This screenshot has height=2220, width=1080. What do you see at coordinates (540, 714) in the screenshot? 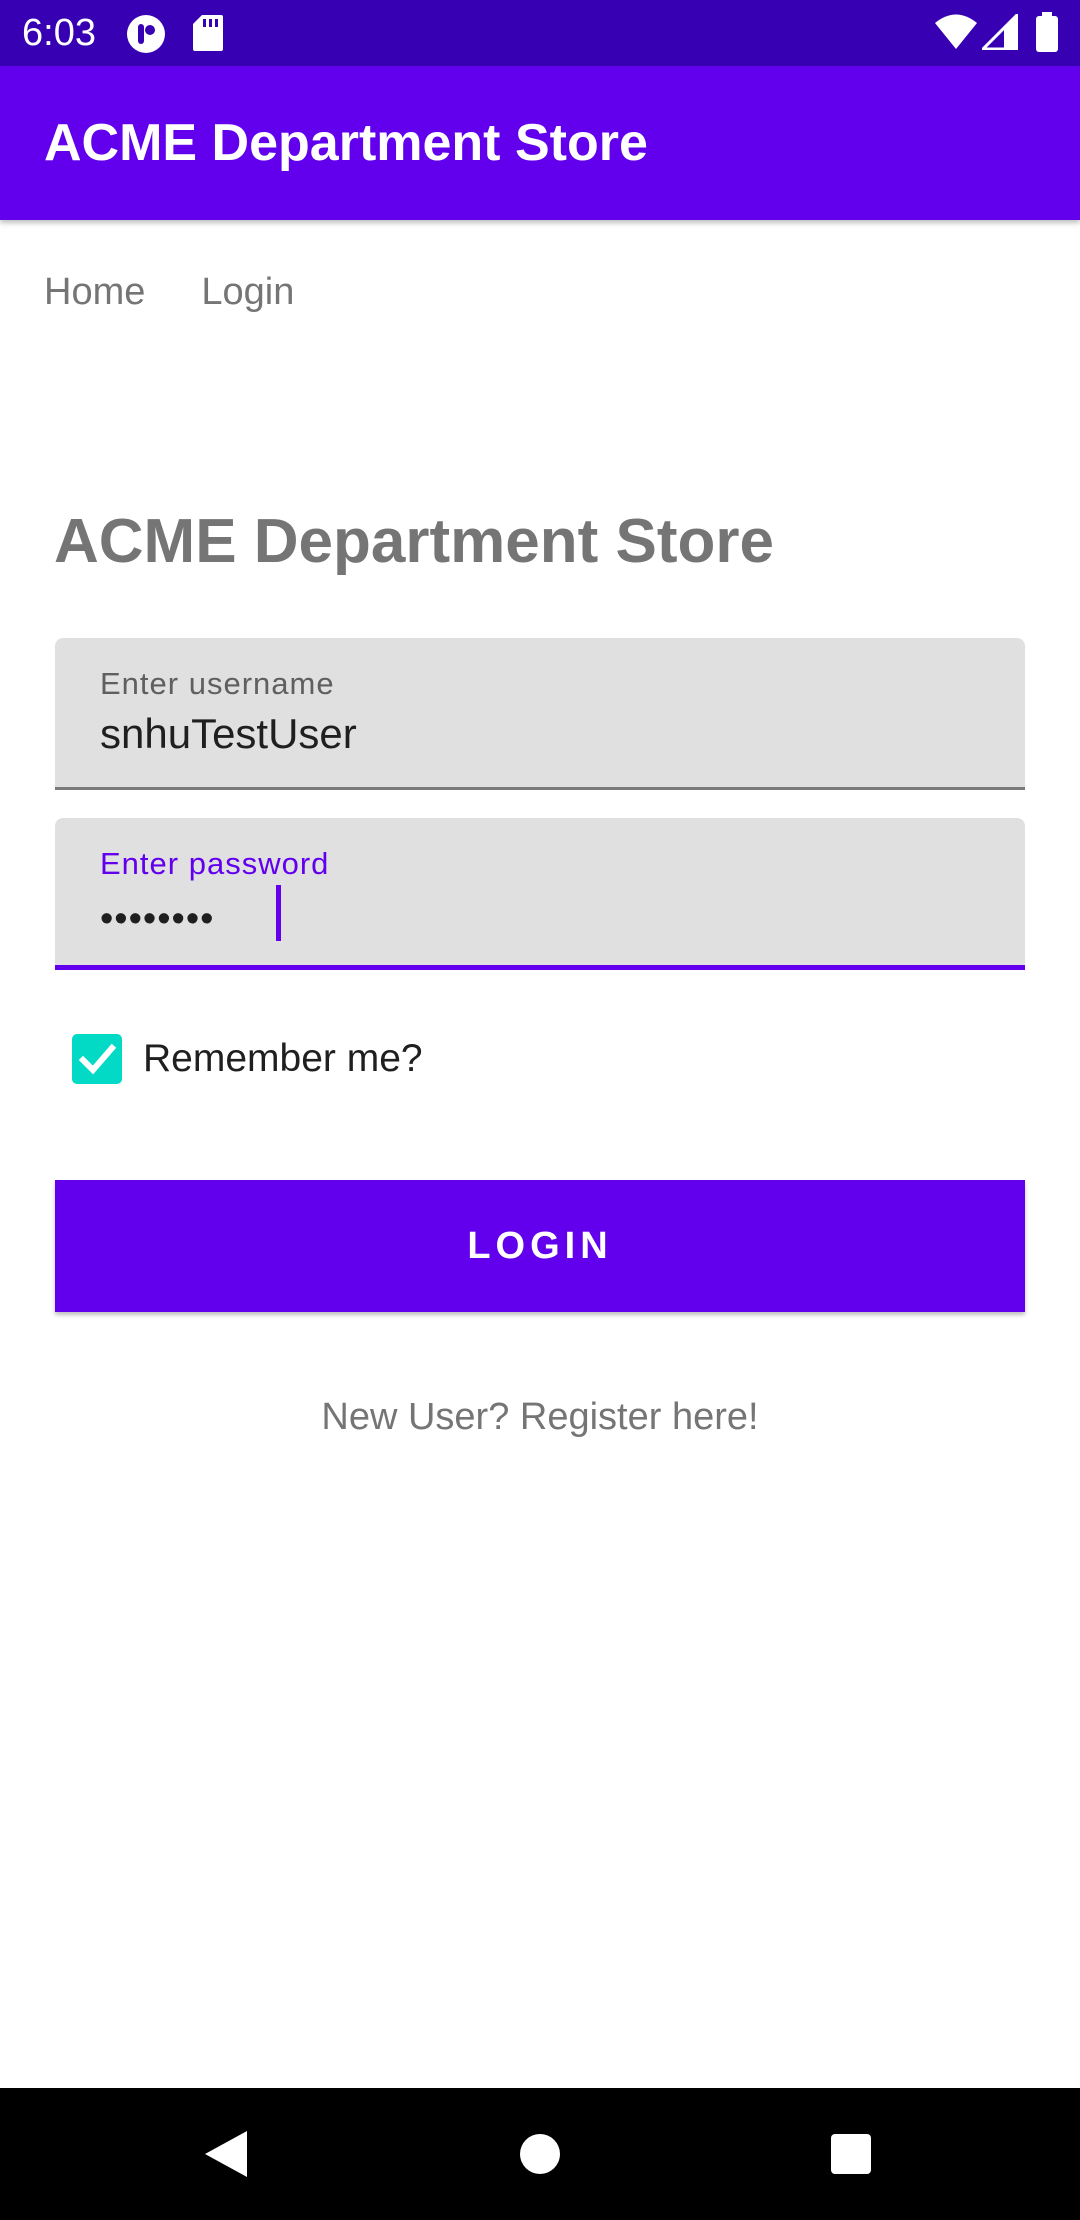
I see `username-field: Enter username snhuTestUser` at bounding box center [540, 714].